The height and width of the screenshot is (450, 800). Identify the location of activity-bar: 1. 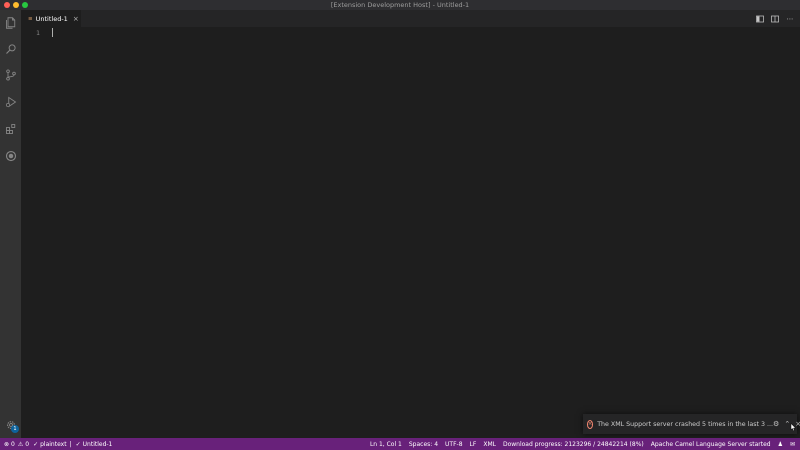
(10, 224).